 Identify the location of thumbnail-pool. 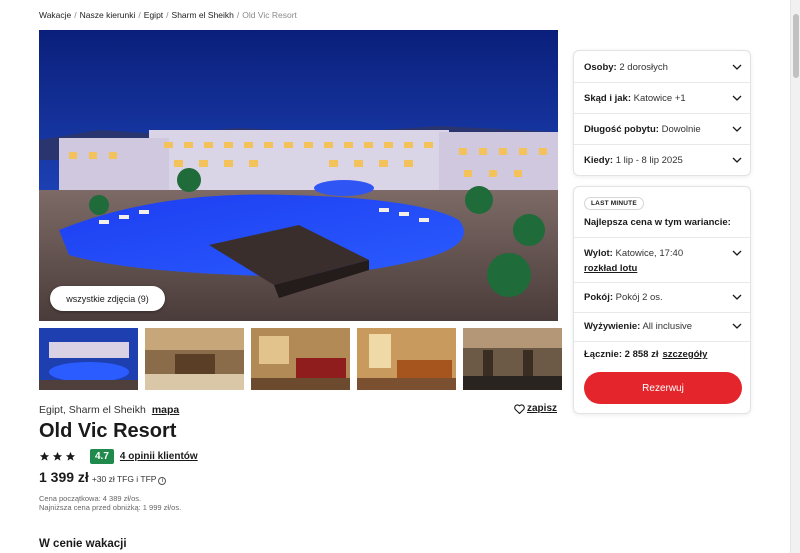
(88, 359).